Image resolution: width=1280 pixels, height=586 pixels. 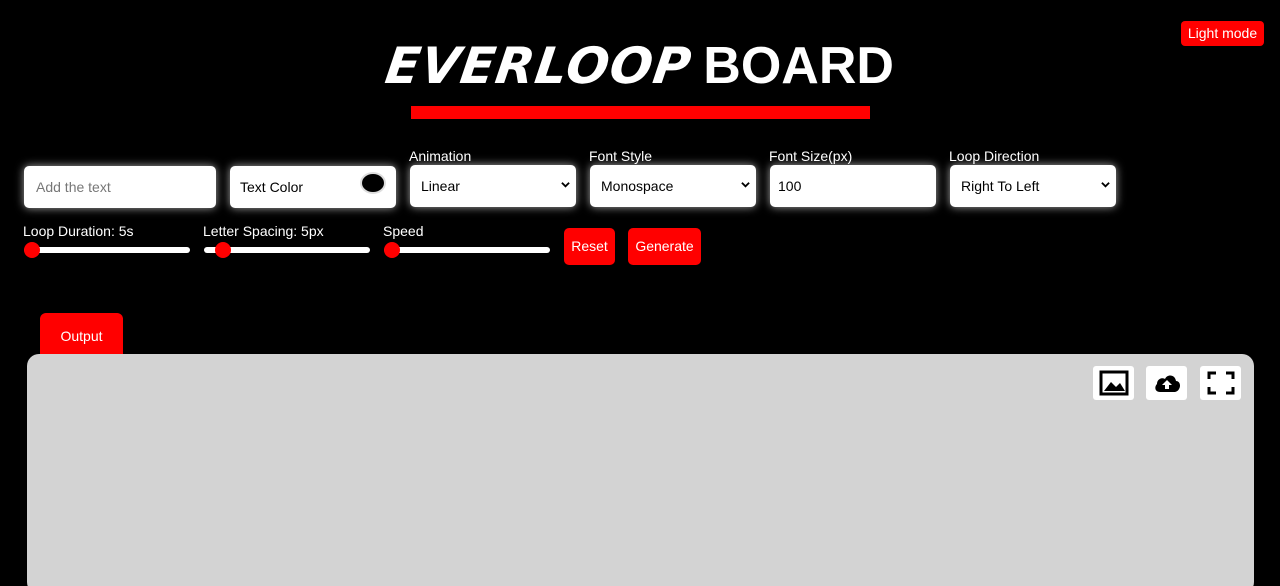 I want to click on tab-output: Output, so click(x=81, y=335).